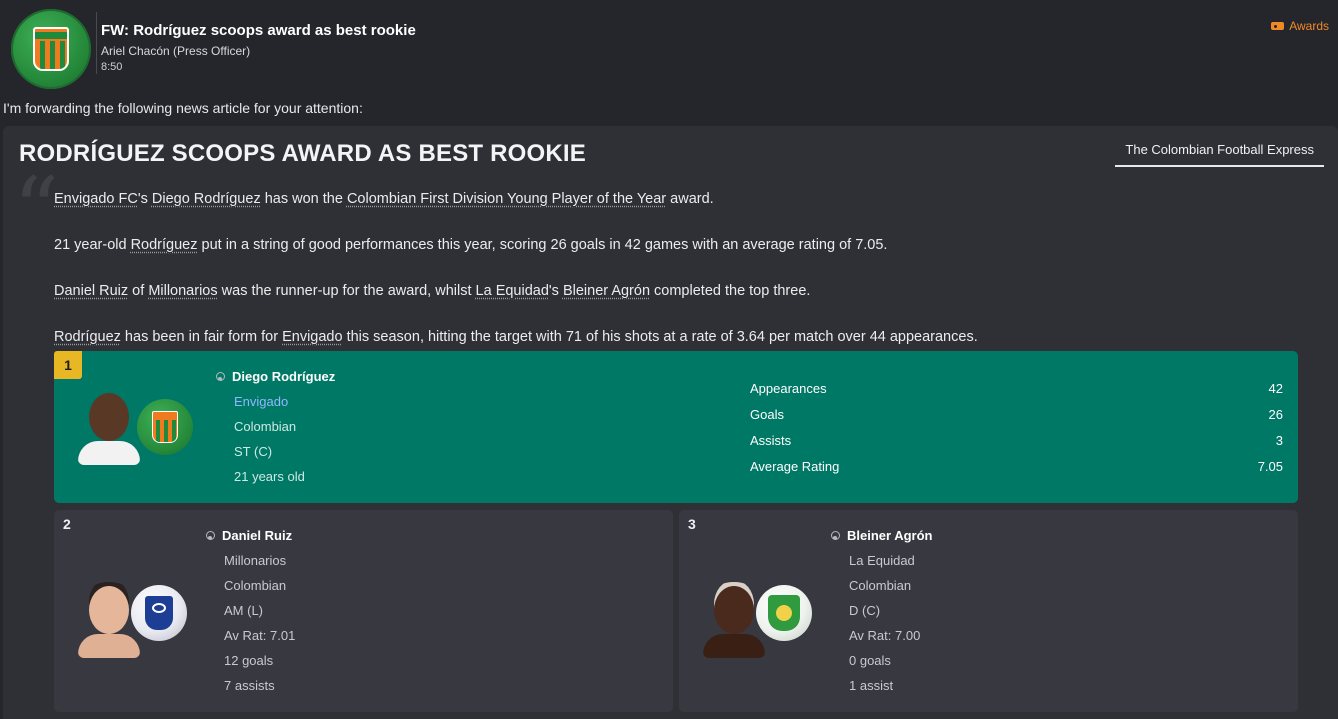  Describe the element at coordinates (175, 51) in the screenshot. I see `message-sender: Ariel Chacón (Press Officer)` at that location.